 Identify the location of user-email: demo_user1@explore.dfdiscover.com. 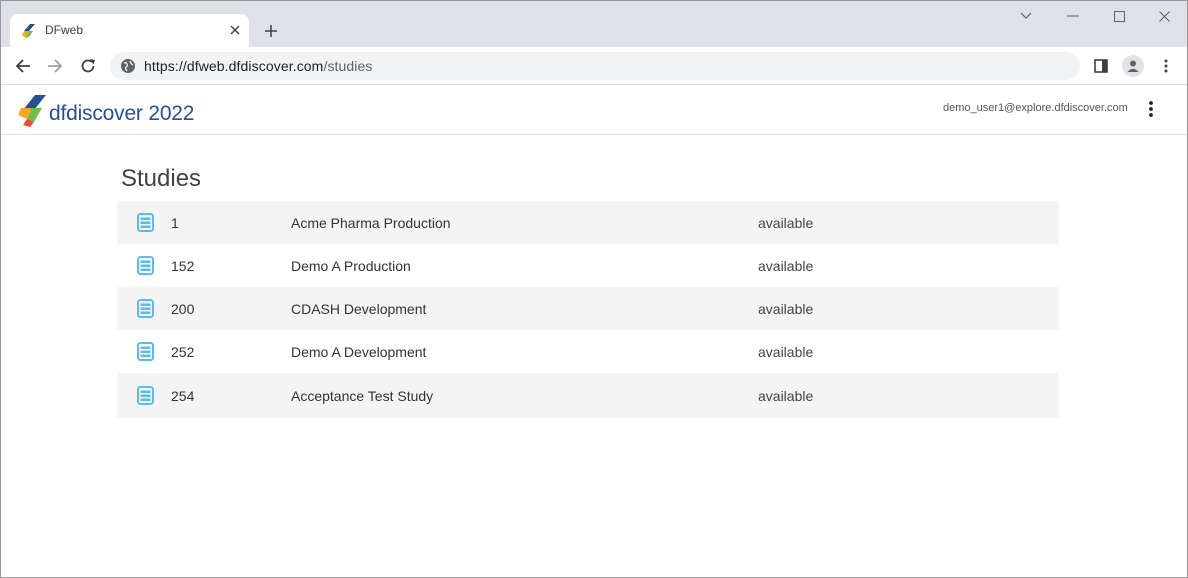
(1035, 108).